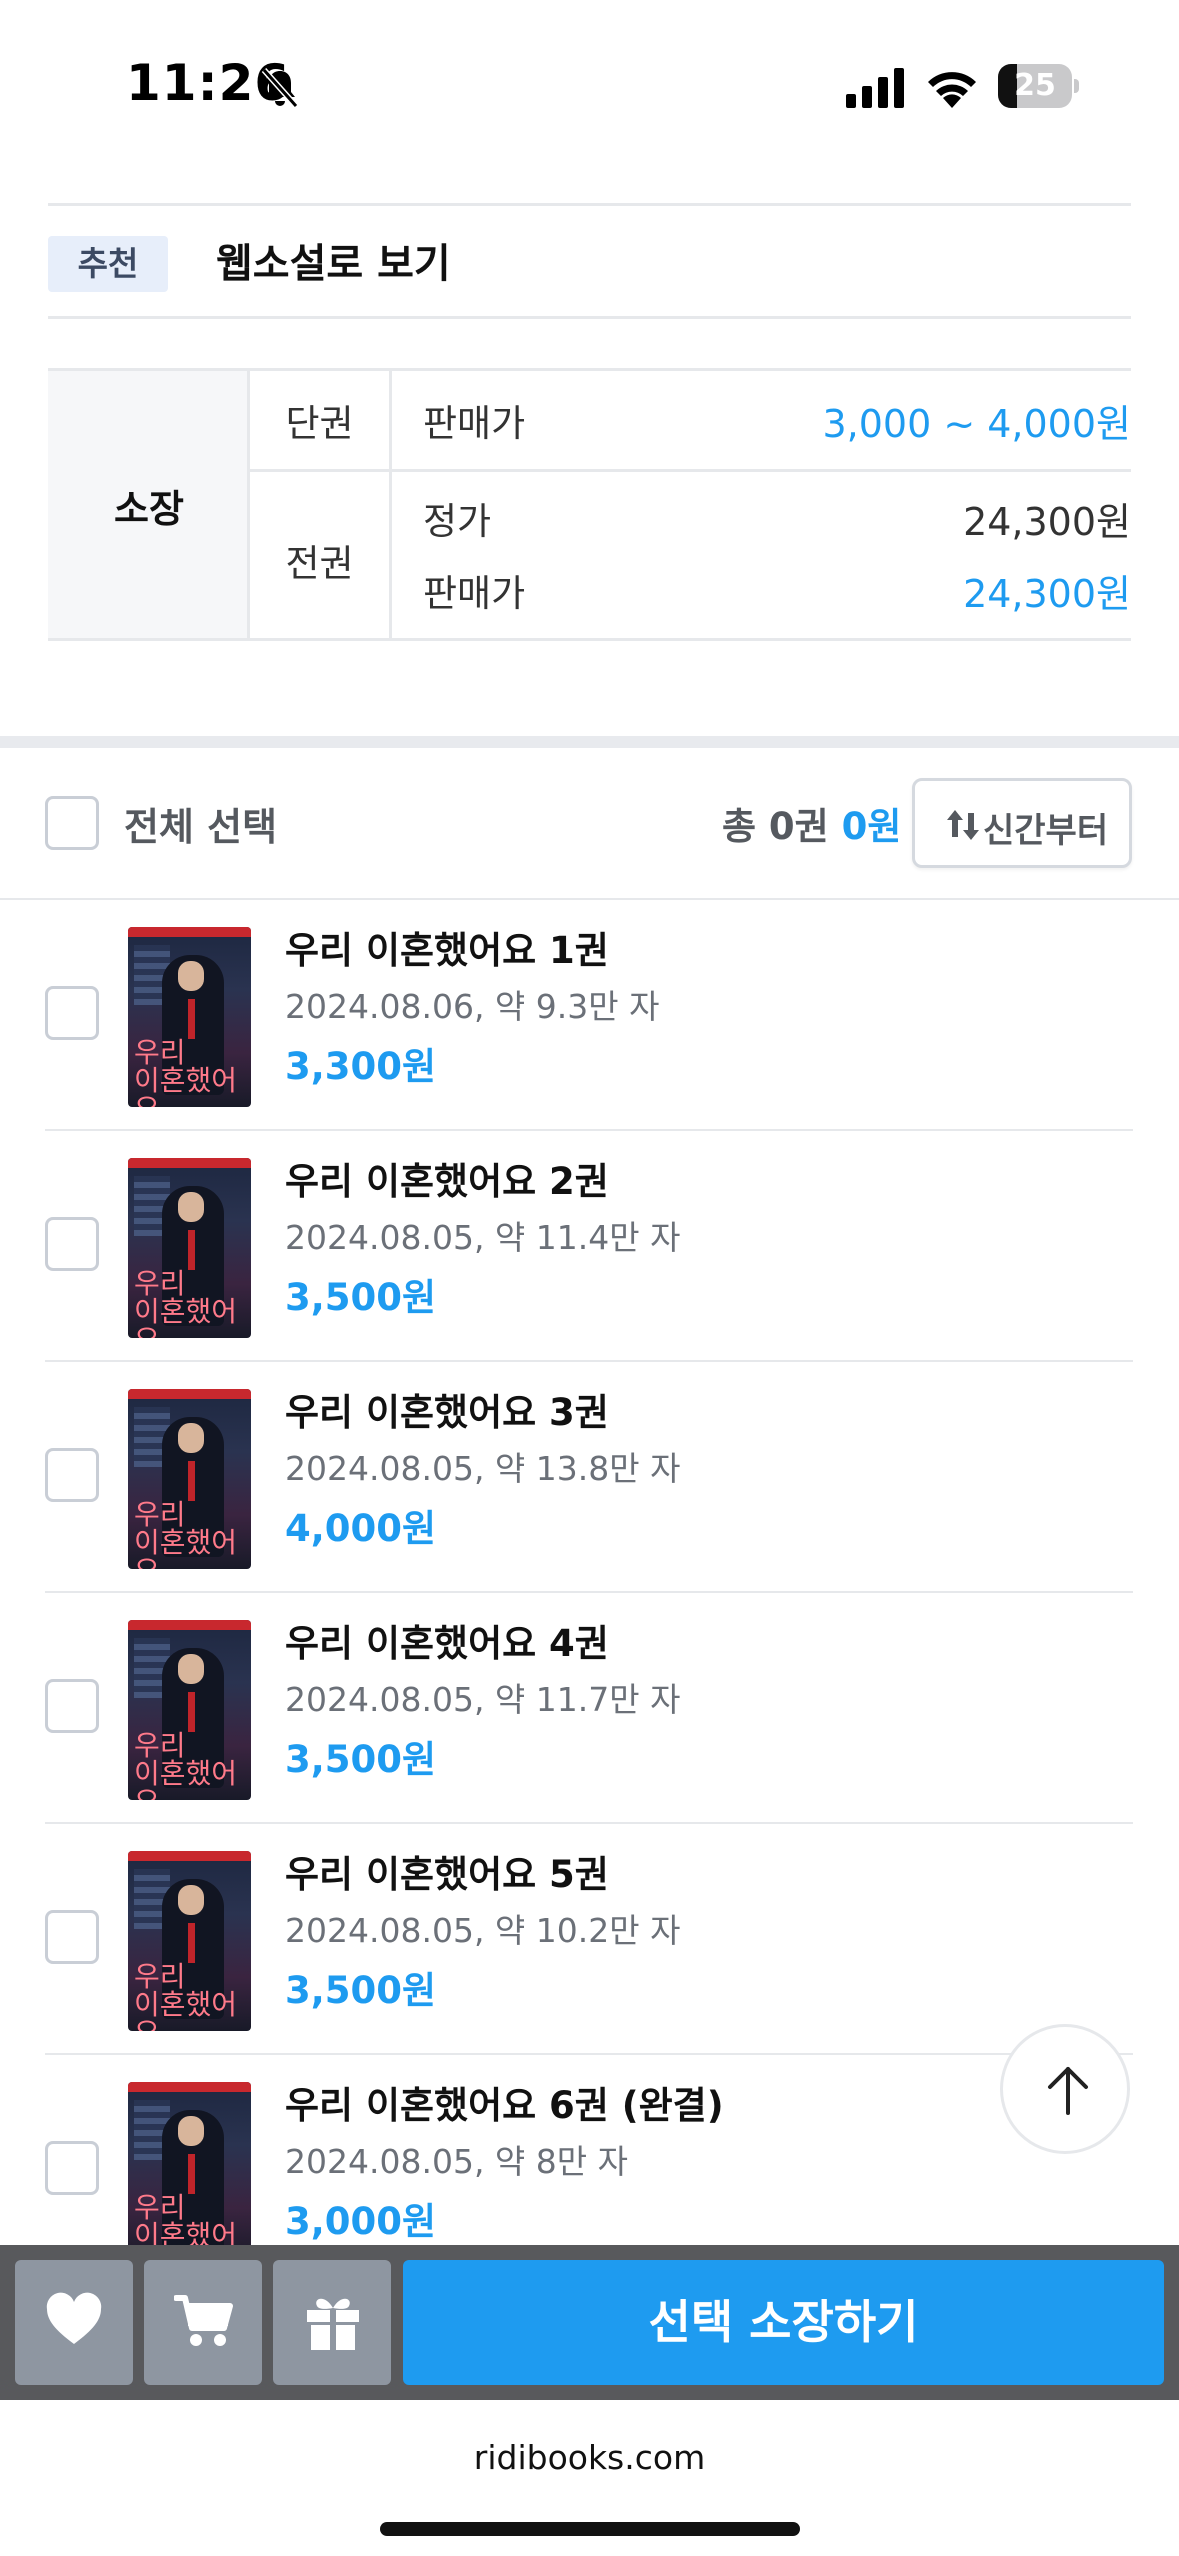 This screenshot has height=2556, width=1179. Describe the element at coordinates (1068, 2091) in the screenshot. I see `arrow-up-icon` at that location.